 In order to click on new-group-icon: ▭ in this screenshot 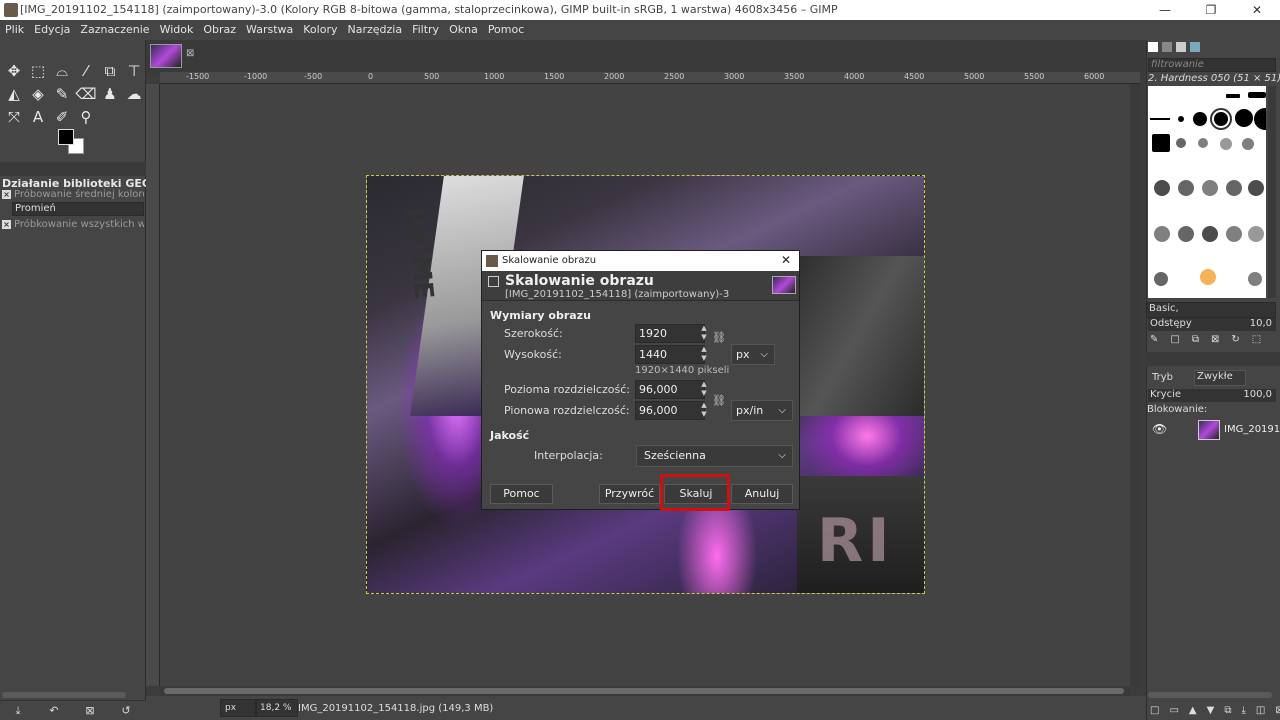, I will do `click(1173, 710)`.